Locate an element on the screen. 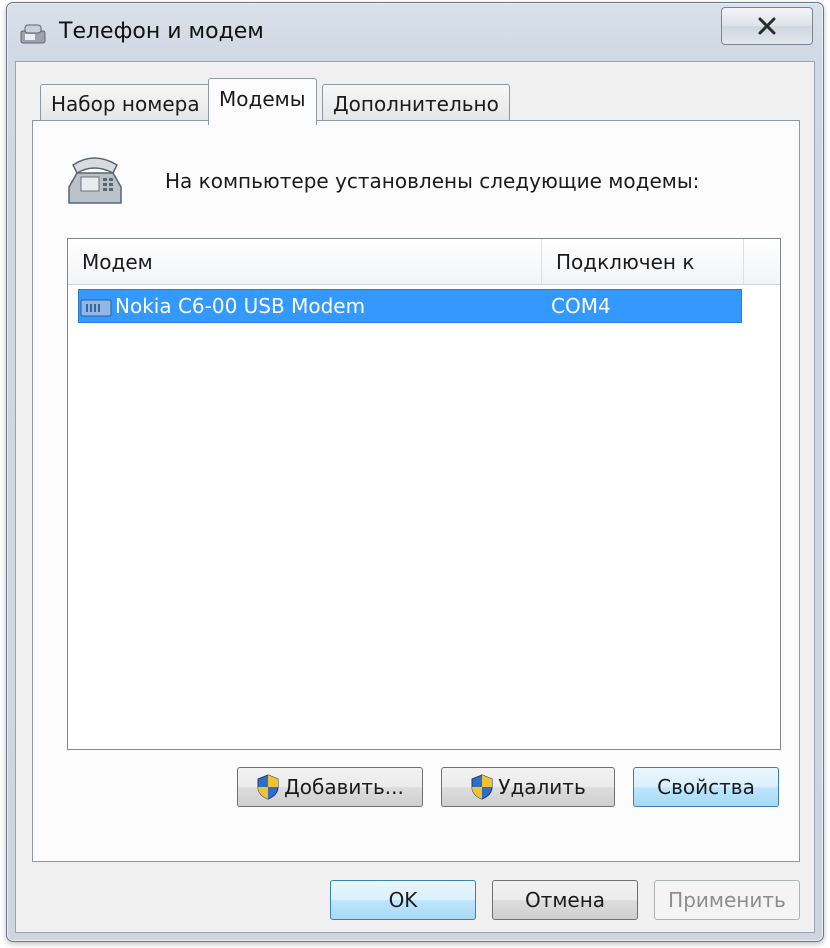 This screenshot has width=830, height=948. column-header-port: Подключен к is located at coordinates (643, 262).